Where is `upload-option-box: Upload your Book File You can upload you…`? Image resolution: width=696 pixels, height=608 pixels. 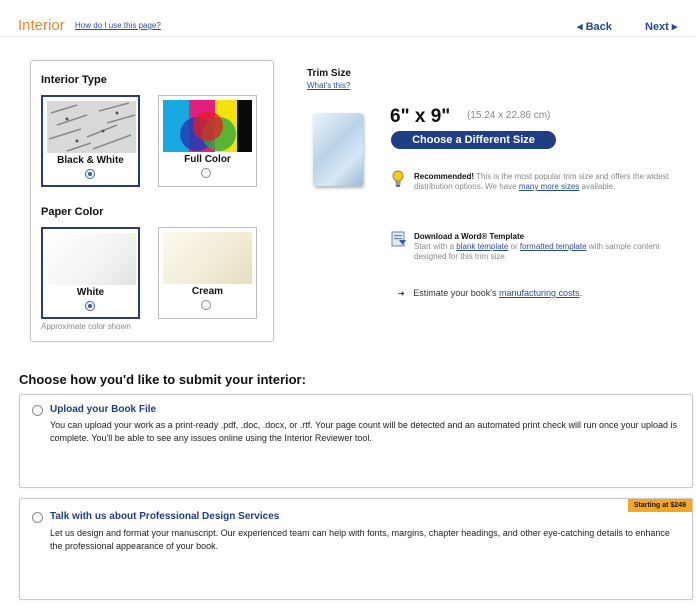
upload-option-box: Upload your Book File You can upload you… is located at coordinates (356, 441).